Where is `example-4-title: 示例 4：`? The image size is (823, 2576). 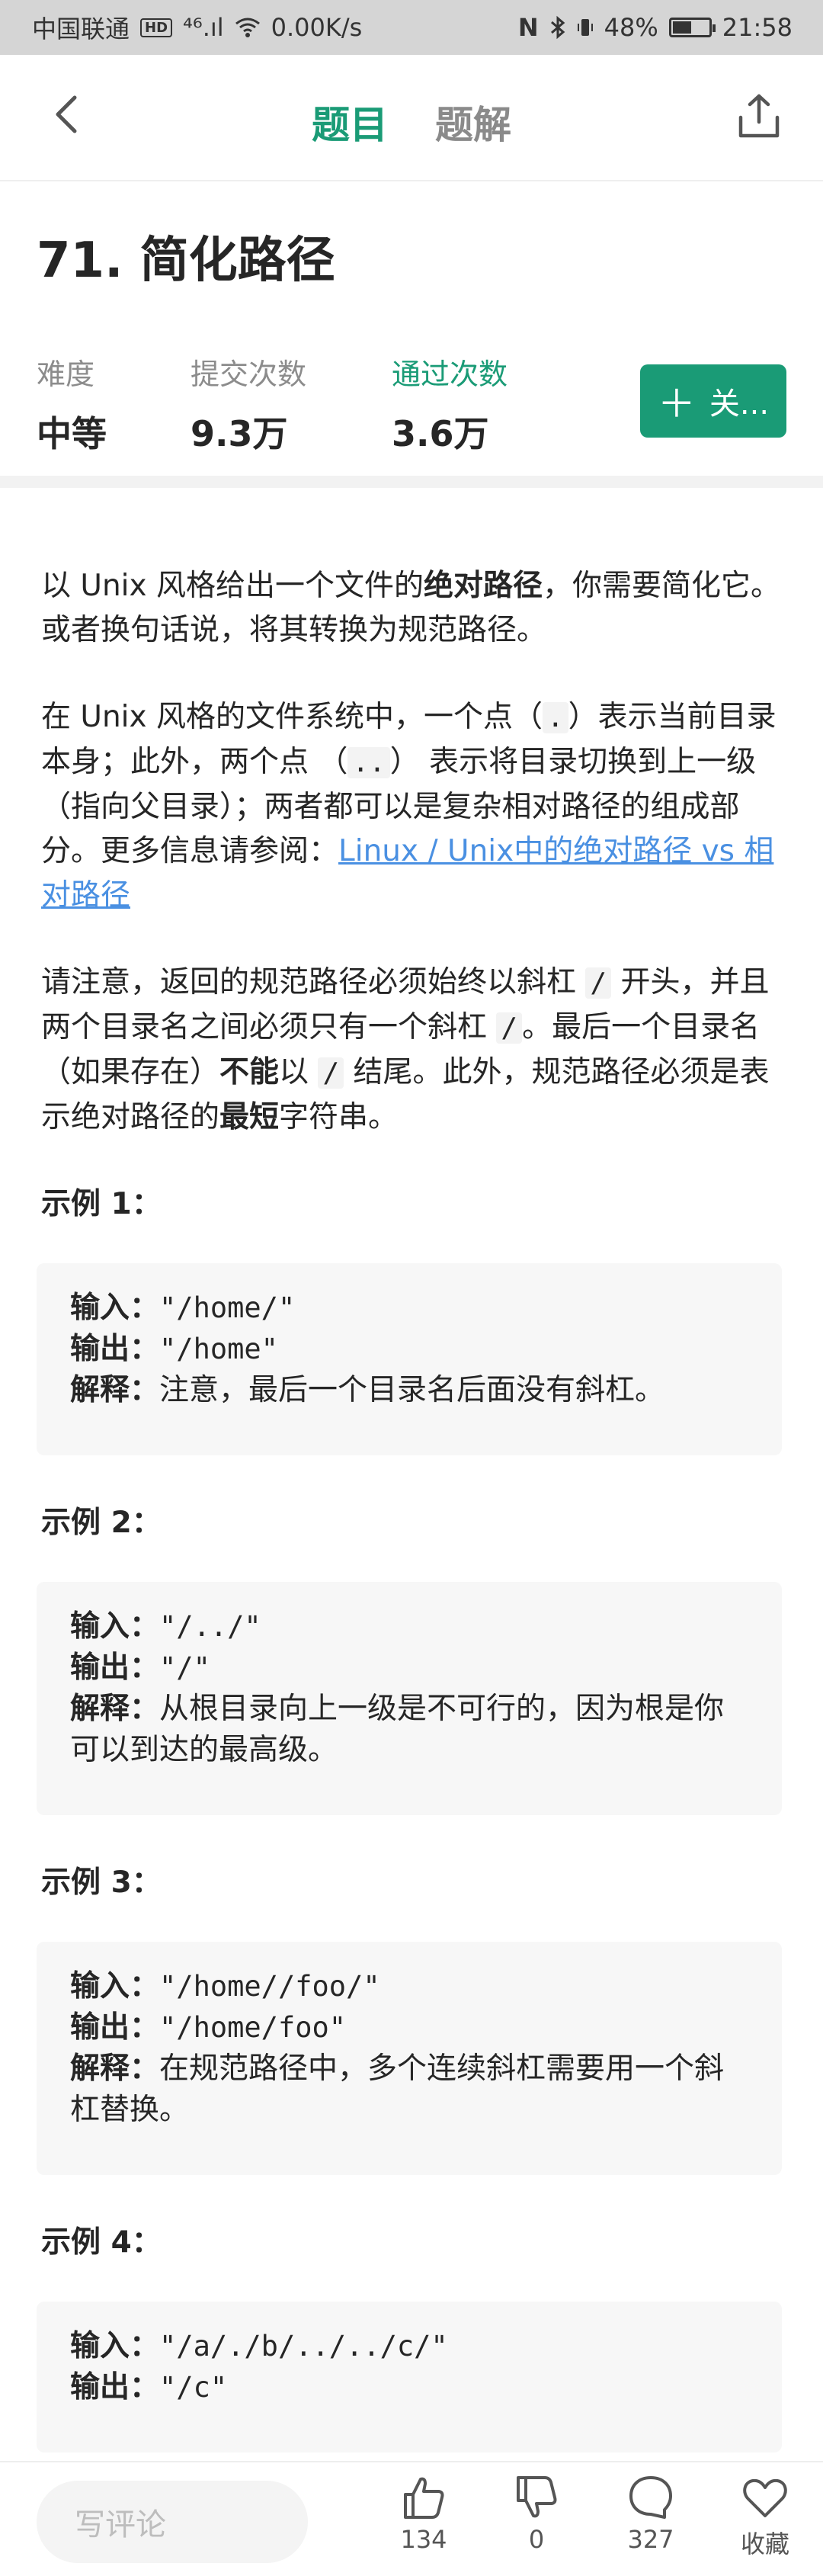
example-4-title: 示例 4： is located at coordinates (101, 2242).